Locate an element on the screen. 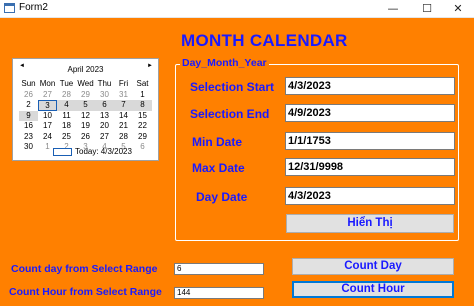 The image size is (474, 306). calendar-day: 17 is located at coordinates (47, 126).